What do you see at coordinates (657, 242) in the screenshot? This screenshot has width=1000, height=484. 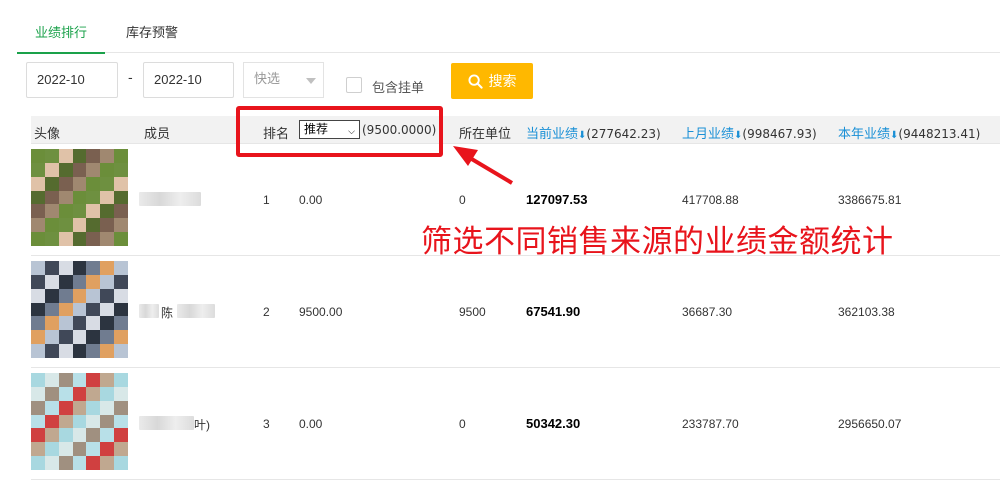 I see `annotation-text: 筛选不同销售来源的业绩金额统计` at bounding box center [657, 242].